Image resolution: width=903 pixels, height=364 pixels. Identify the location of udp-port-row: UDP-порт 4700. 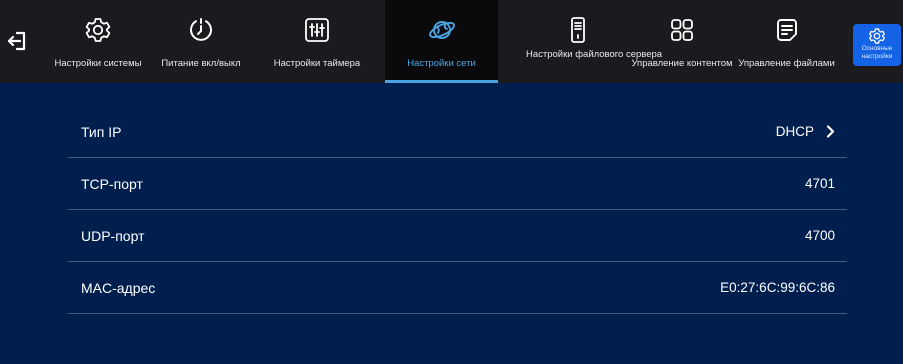
(457, 236).